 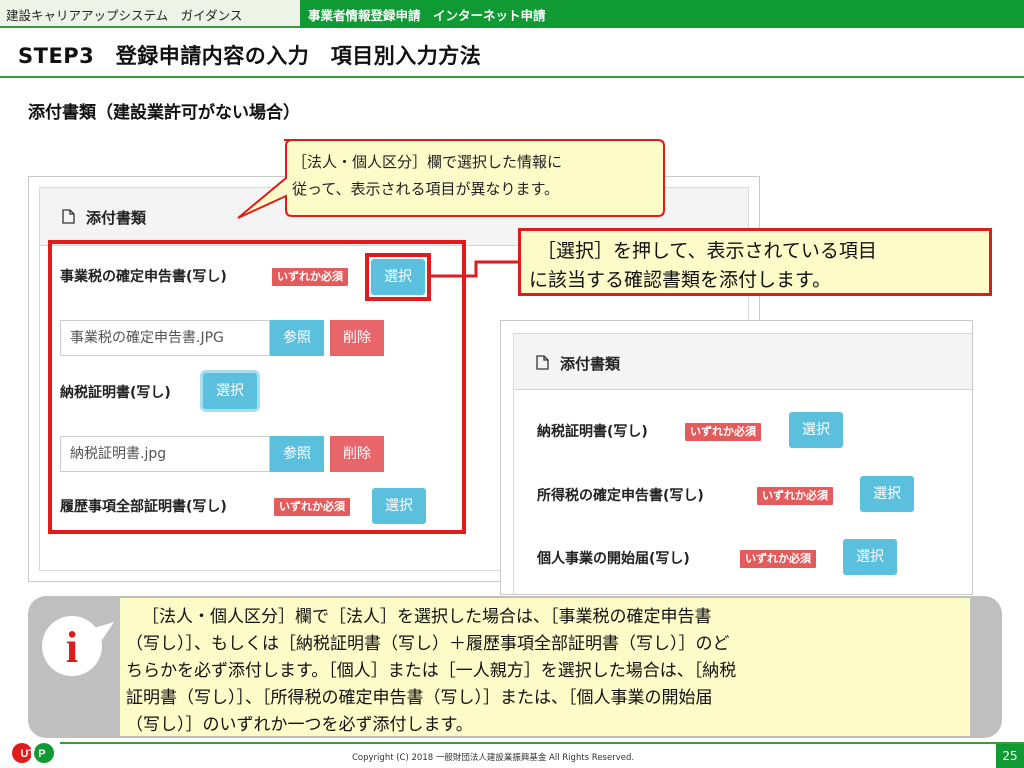 I want to click on field-label-business-start-notice: 個人事業の開始届(写し), so click(x=613, y=559).